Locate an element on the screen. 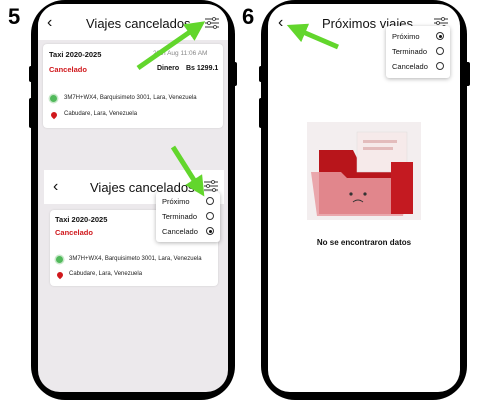 The height and width of the screenshot is (400, 500). arrow-to-filter-icon is located at coordinates (171, 46).